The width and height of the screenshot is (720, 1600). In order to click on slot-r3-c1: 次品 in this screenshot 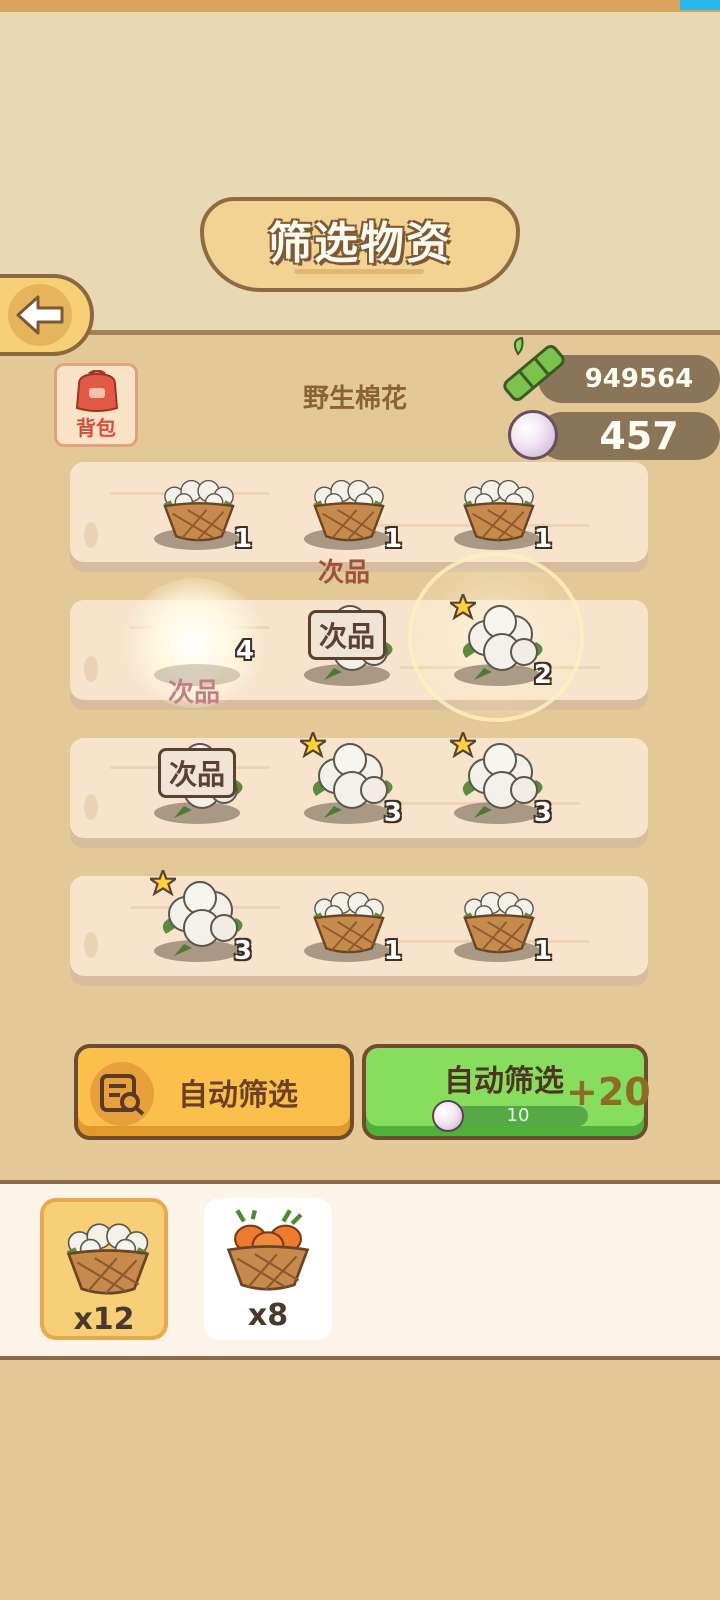, I will do `click(201, 777)`.